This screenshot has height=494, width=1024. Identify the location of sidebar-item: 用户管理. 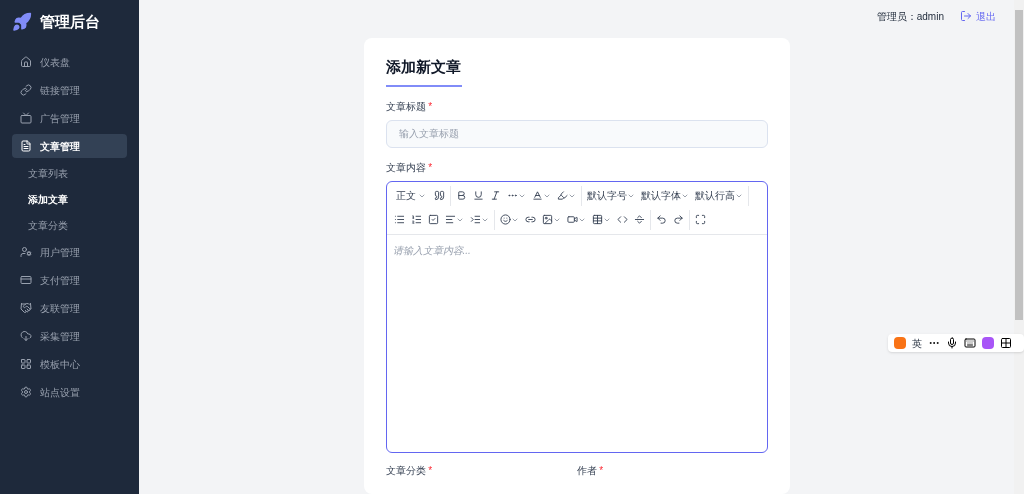
(69, 252).